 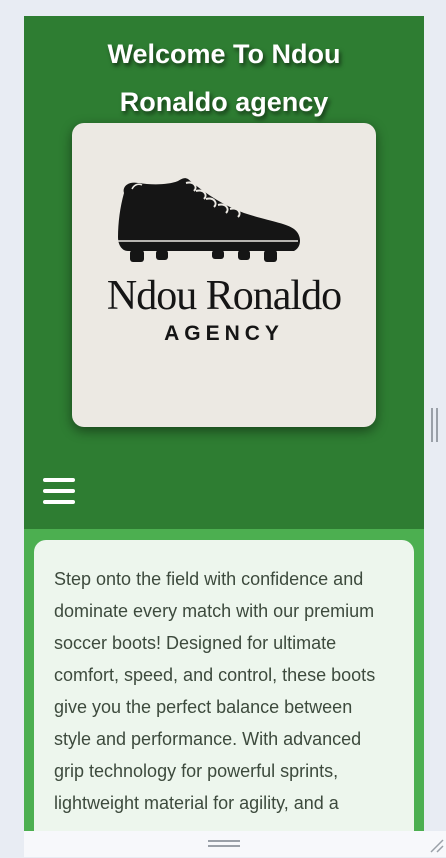 What do you see at coordinates (224, 333) in the screenshot?
I see `brand-subtitle: AGENCY` at bounding box center [224, 333].